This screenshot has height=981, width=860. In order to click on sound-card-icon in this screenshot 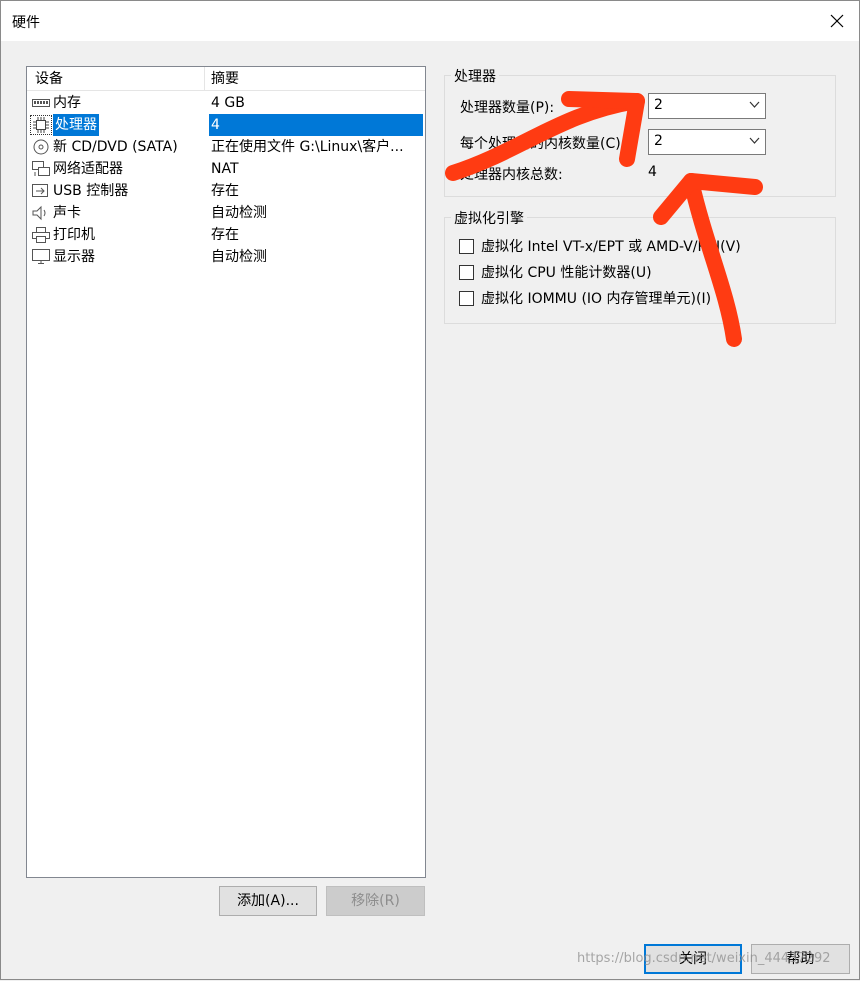, I will do `click(41, 213)`.